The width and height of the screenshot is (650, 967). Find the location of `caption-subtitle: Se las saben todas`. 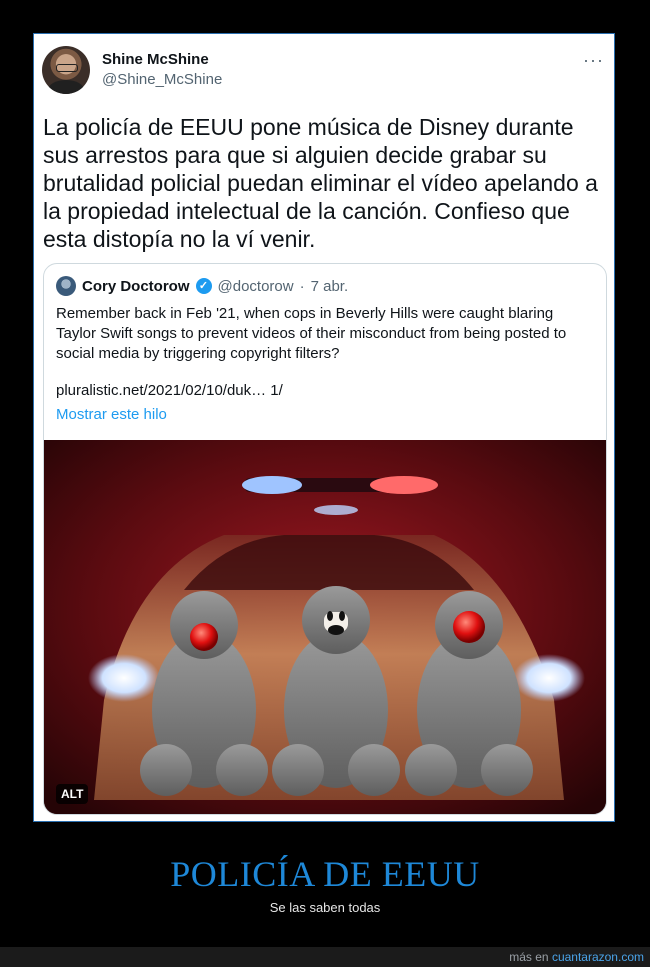

caption-subtitle: Se las saben todas is located at coordinates (325, 907).